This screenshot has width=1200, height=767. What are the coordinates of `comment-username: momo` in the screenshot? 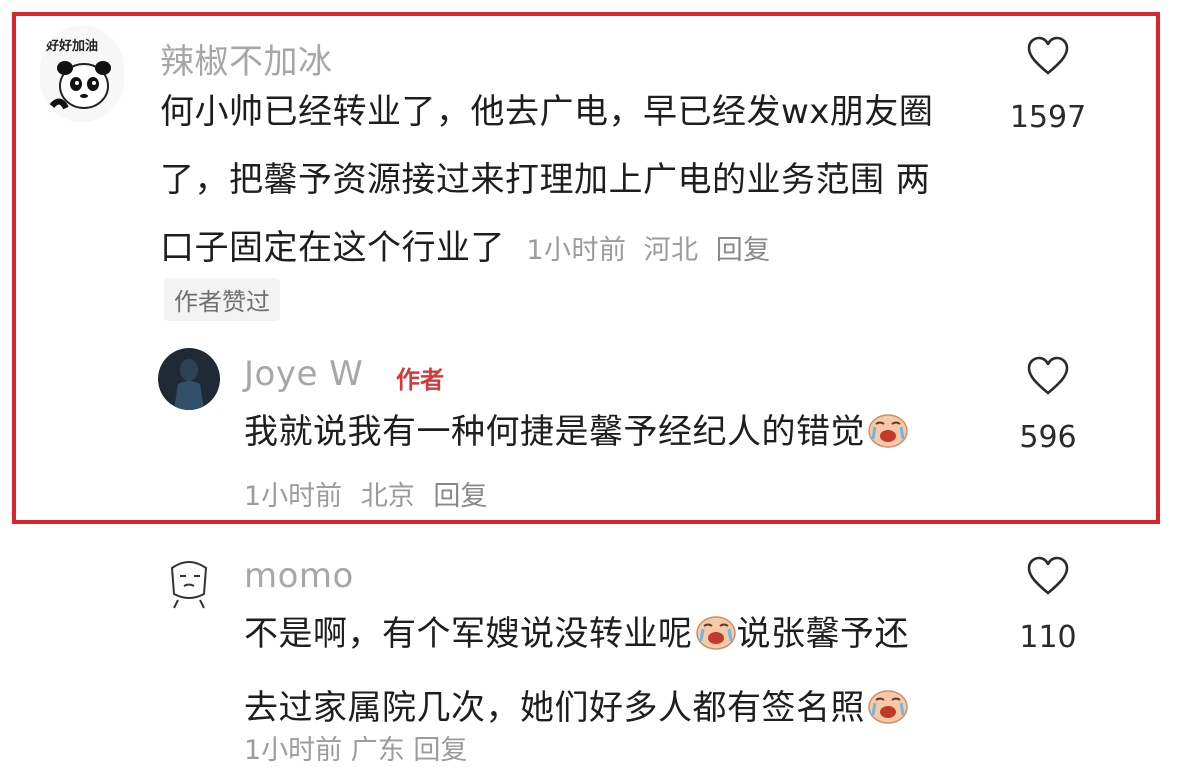 It's located at (299, 576).